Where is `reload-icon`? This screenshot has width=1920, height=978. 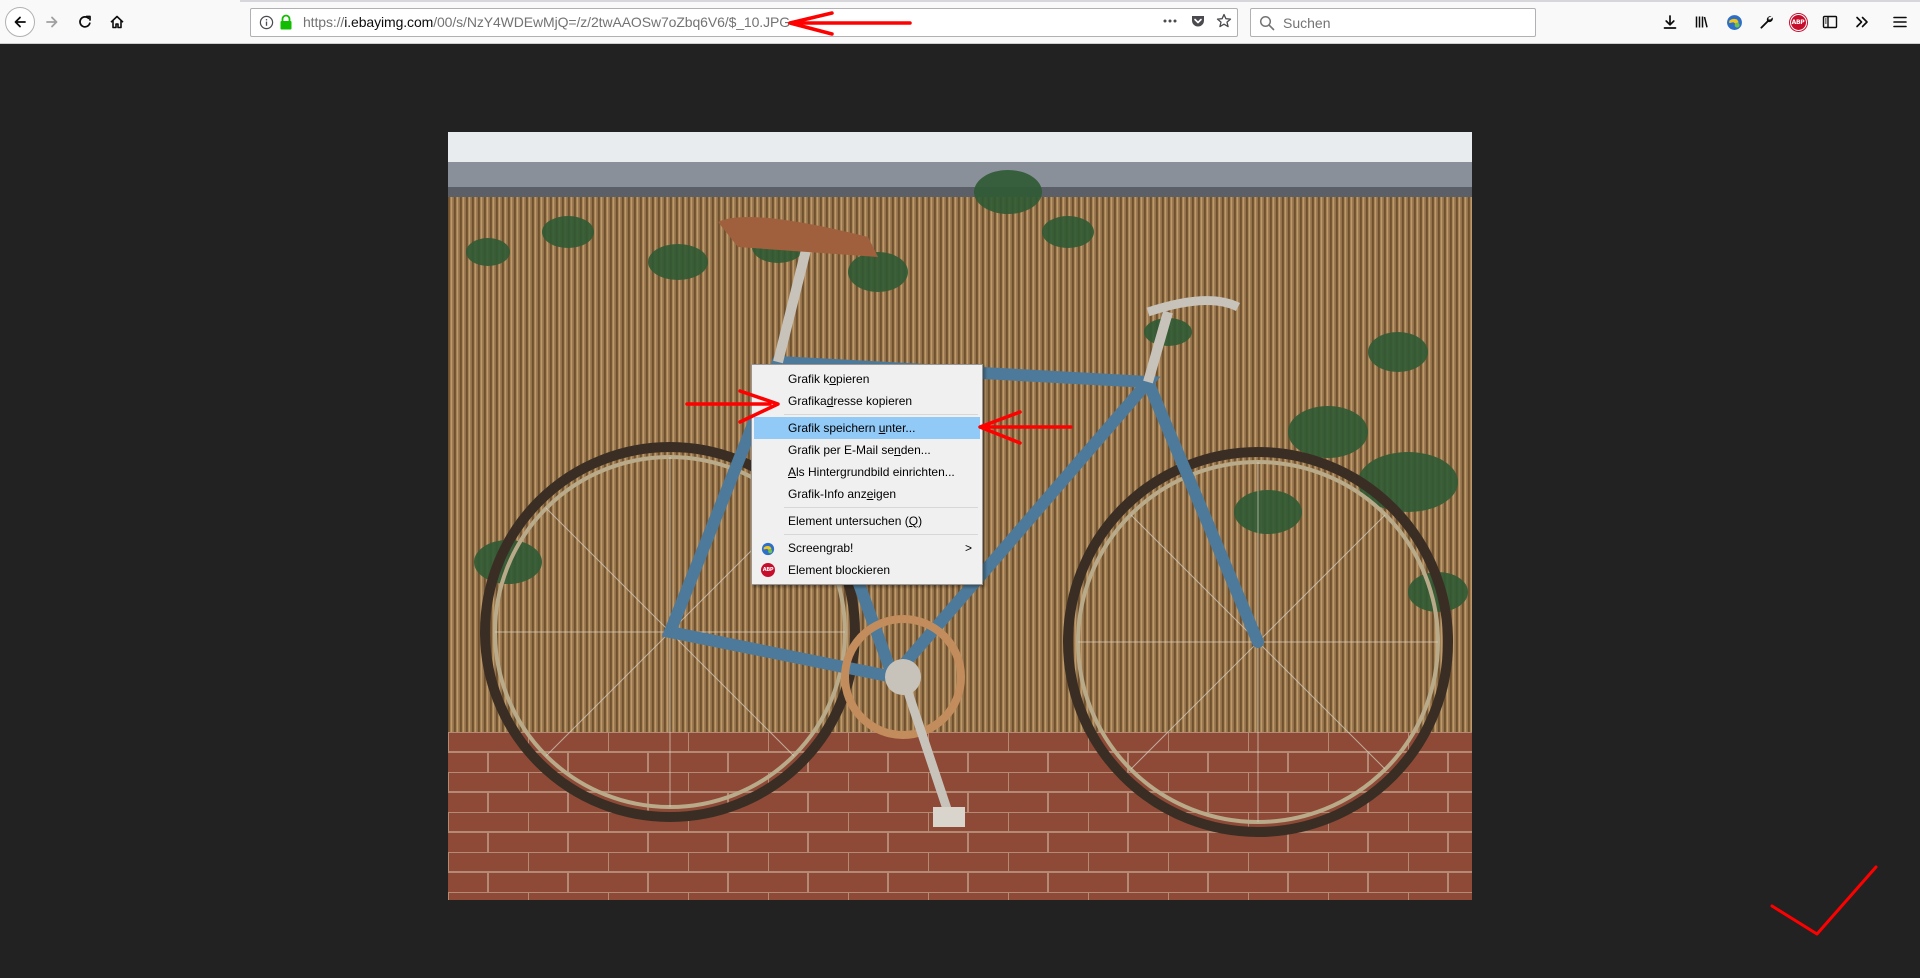 reload-icon is located at coordinates (85, 22).